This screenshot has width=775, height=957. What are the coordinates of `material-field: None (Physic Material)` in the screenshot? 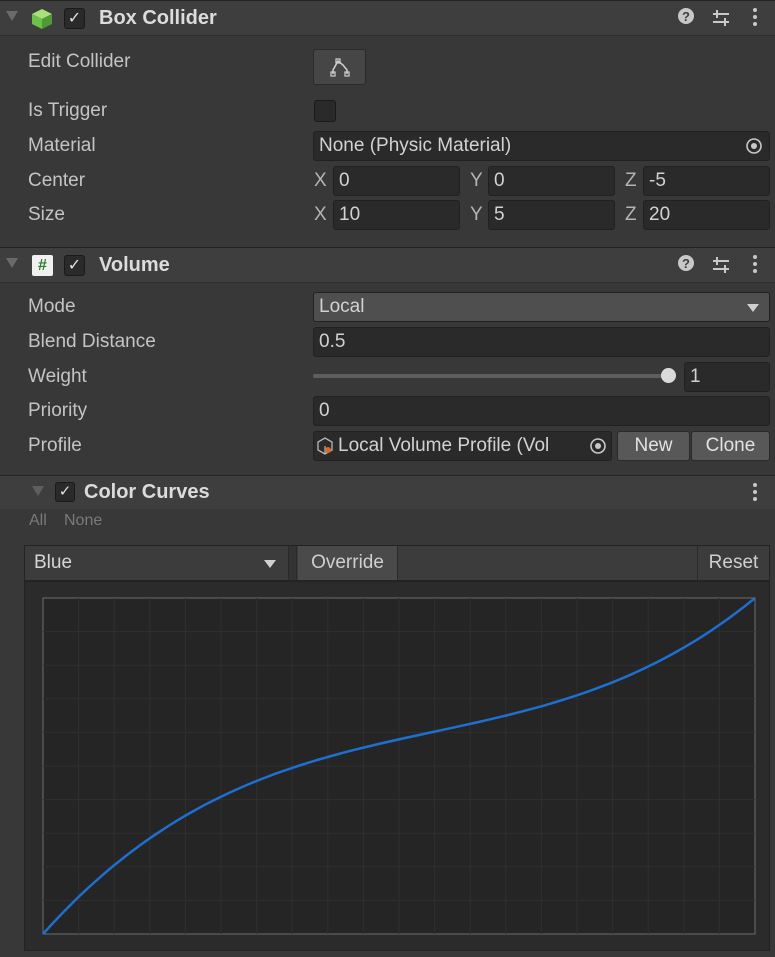 It's located at (541, 146).